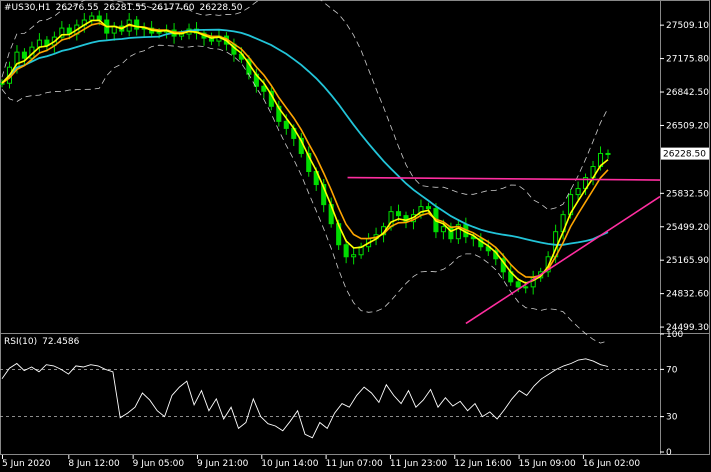 The image size is (711, 472). Describe the element at coordinates (159, 464) in the screenshot. I see `x-tick-label: 9 Jun 05:00` at that location.